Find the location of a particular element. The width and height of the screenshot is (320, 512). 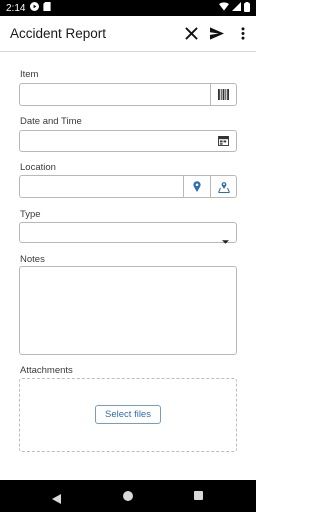

attachments-label: Attachments is located at coordinates (46, 370).